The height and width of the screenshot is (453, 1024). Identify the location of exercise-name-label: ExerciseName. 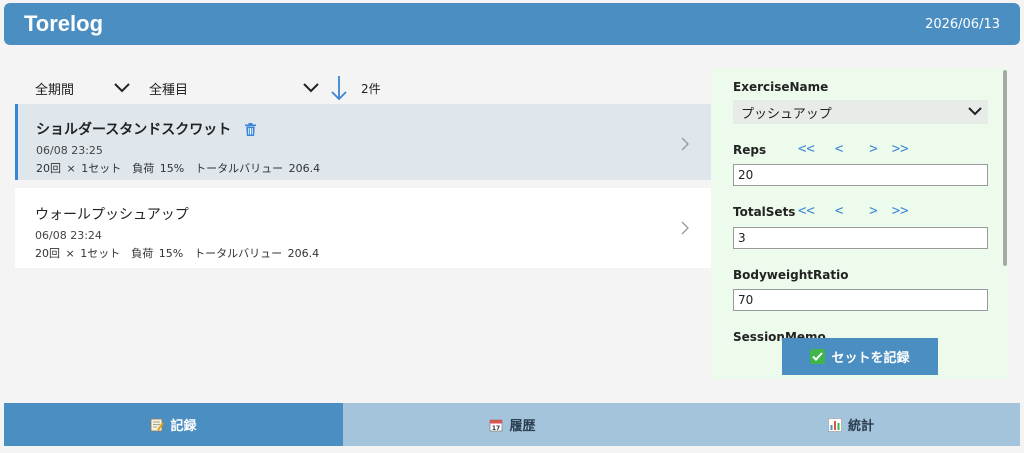
(781, 87).